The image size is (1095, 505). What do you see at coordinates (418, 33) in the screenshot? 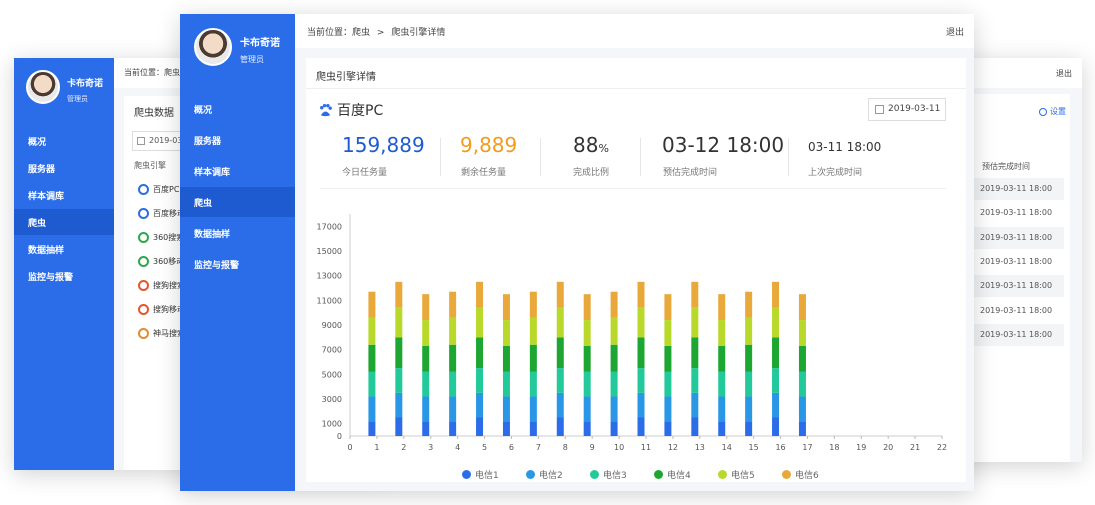
I see `breadcrumb-current: 爬虫引擎详情` at bounding box center [418, 33].